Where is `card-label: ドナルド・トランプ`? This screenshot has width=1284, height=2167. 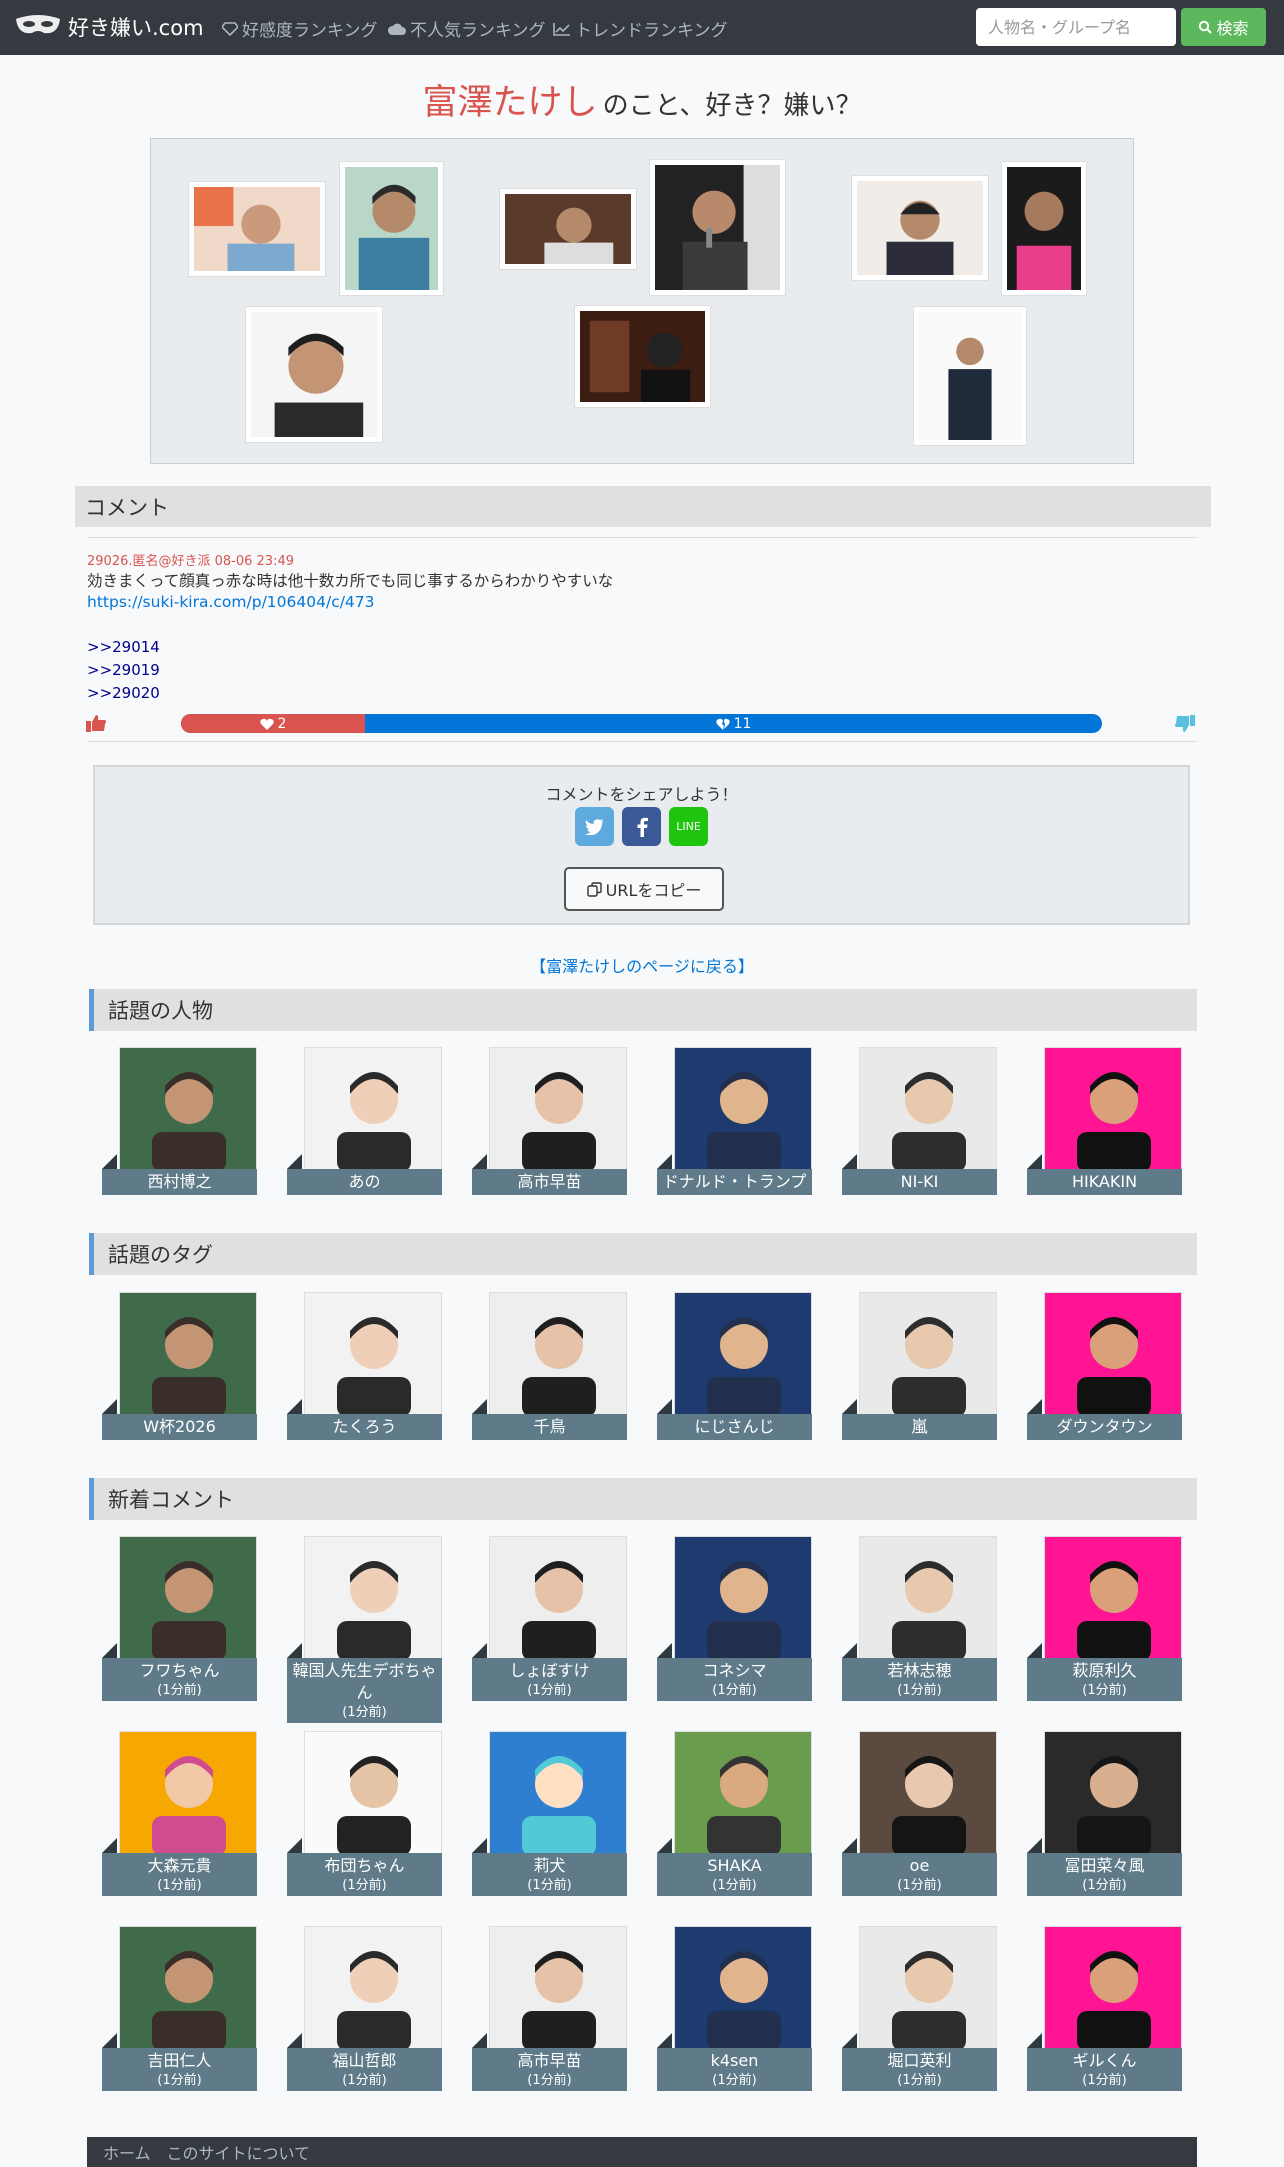
card-label: ドナルド・トランプ is located at coordinates (734, 1182).